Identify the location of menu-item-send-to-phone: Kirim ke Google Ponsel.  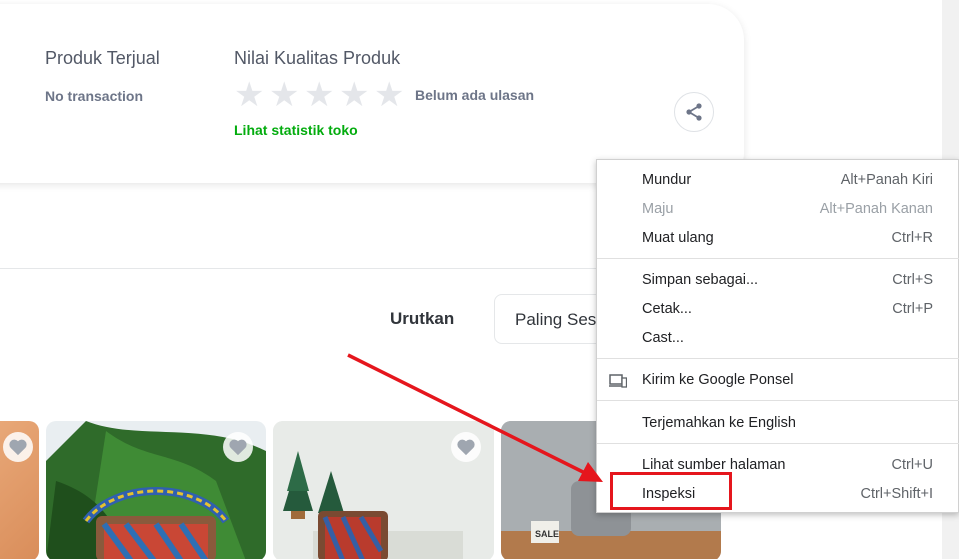
(778, 380).